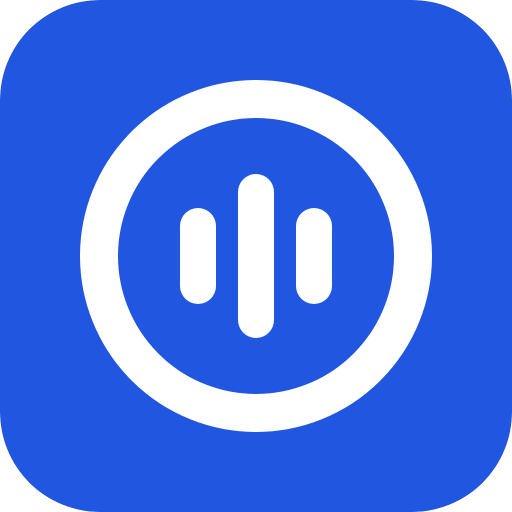 This screenshot has height=512, width=512. I want to click on waveform-bar-center, so click(256, 256).